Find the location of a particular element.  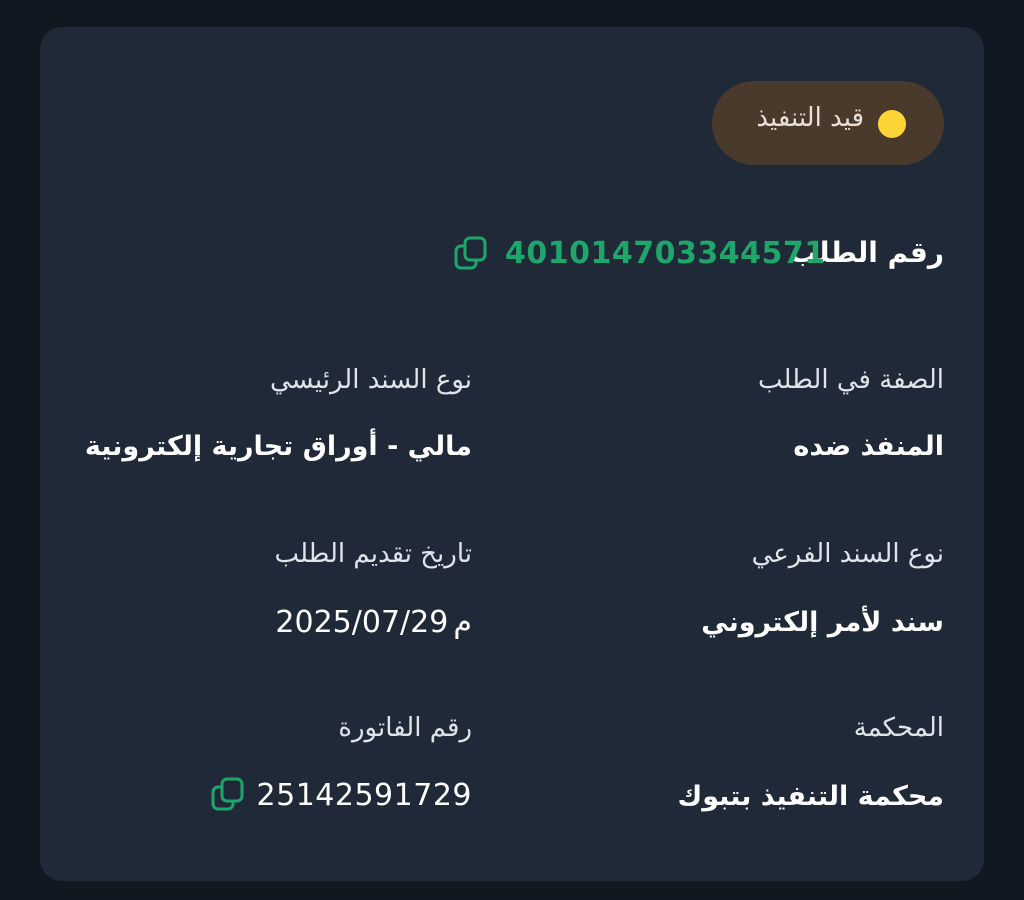

status-badge: قيد التنفيذ is located at coordinates (828, 123).